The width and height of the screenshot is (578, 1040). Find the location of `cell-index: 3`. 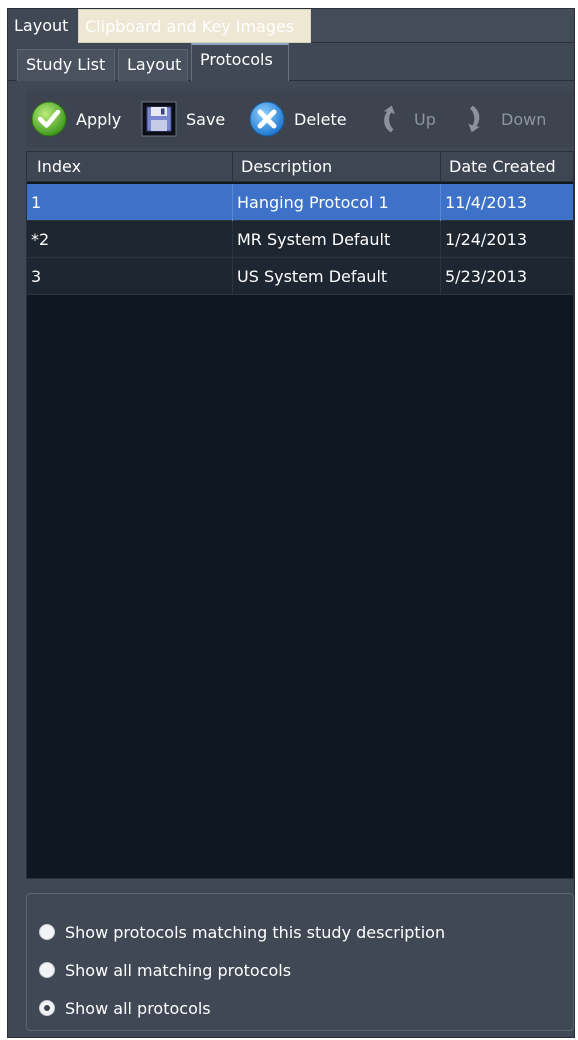

cell-index: 3 is located at coordinates (130, 276).